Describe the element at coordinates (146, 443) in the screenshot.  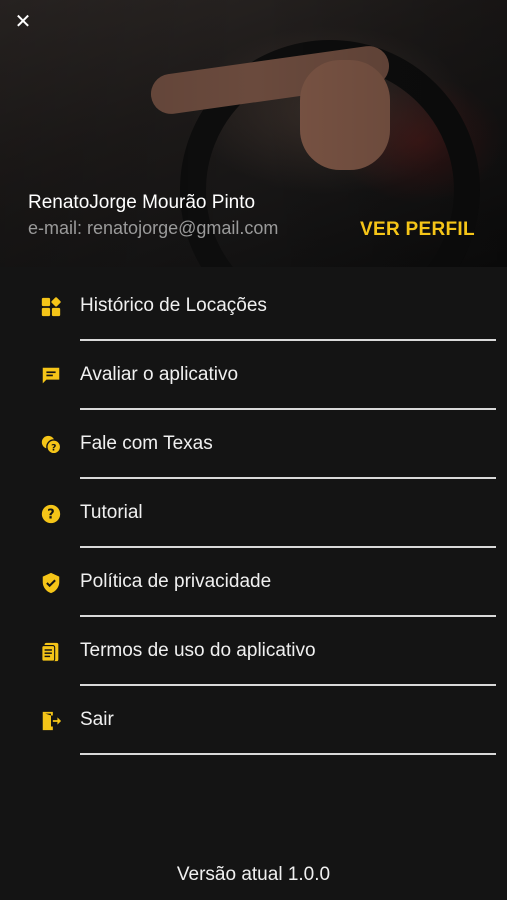
I see `menu-item-label: Fale com Texas` at that location.